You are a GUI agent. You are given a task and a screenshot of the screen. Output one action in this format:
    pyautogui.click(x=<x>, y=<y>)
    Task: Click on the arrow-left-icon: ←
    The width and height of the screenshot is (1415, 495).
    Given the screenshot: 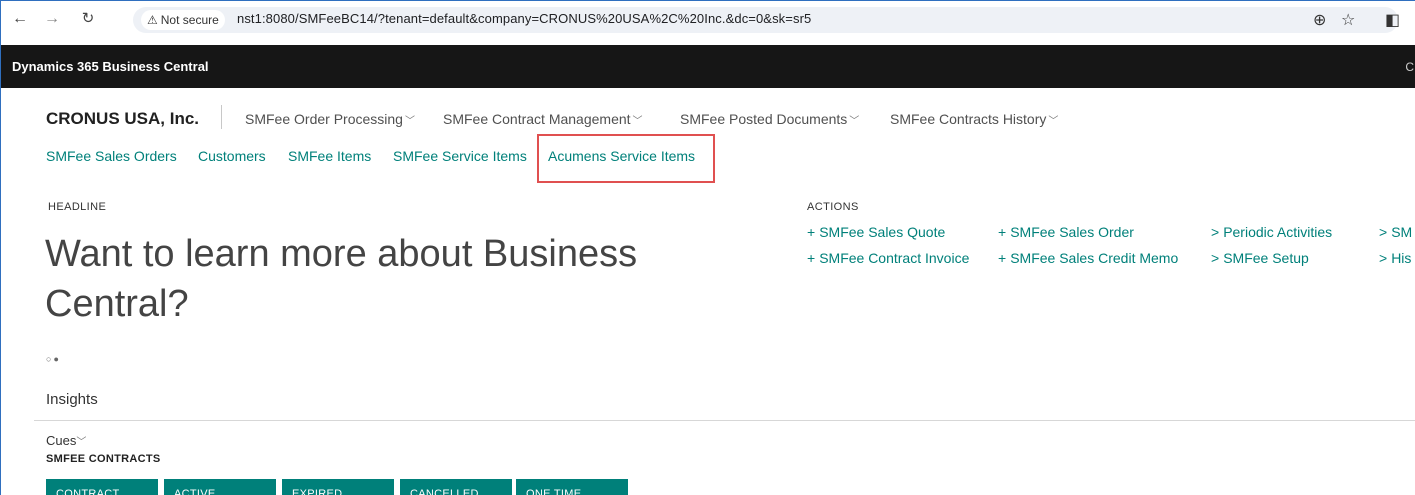 What is the action you would take?
    pyautogui.click(x=20, y=19)
    